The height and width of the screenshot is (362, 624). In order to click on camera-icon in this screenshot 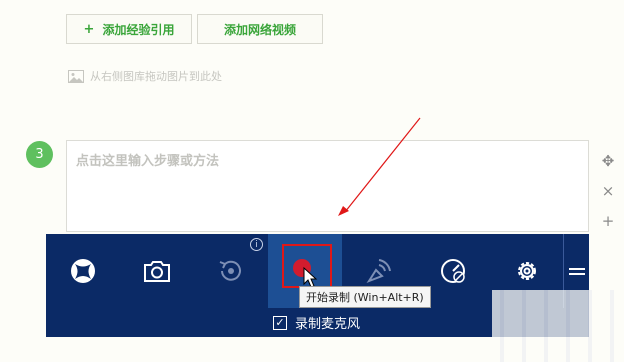, I will do `click(157, 271)`.